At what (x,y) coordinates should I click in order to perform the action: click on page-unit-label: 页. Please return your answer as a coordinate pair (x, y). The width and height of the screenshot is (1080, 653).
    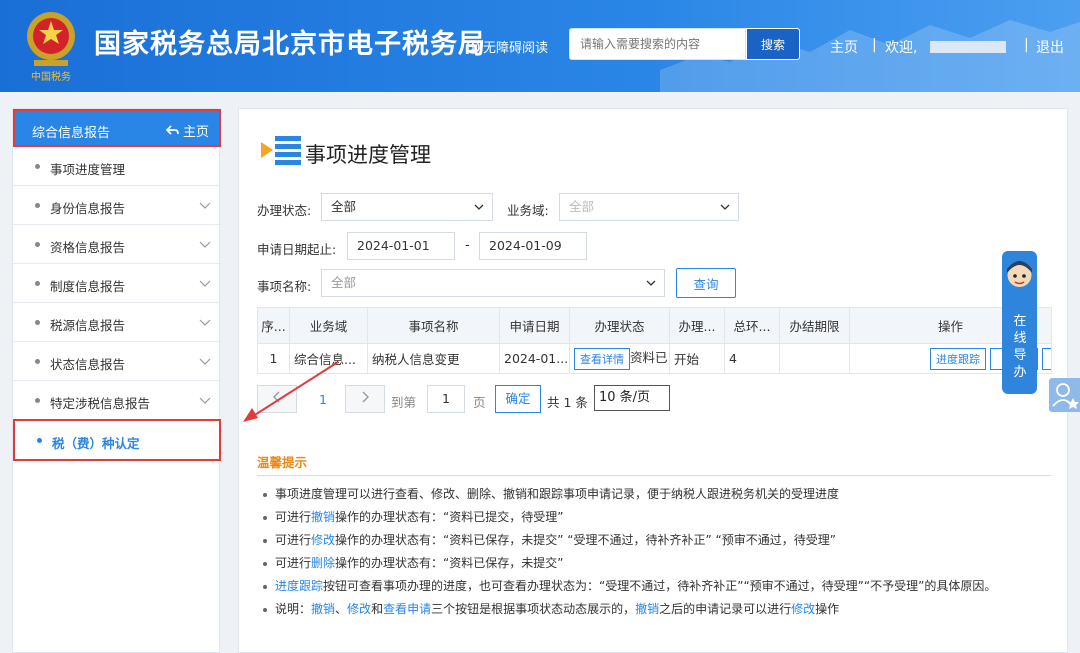
    Looking at the image, I should click on (479, 402).